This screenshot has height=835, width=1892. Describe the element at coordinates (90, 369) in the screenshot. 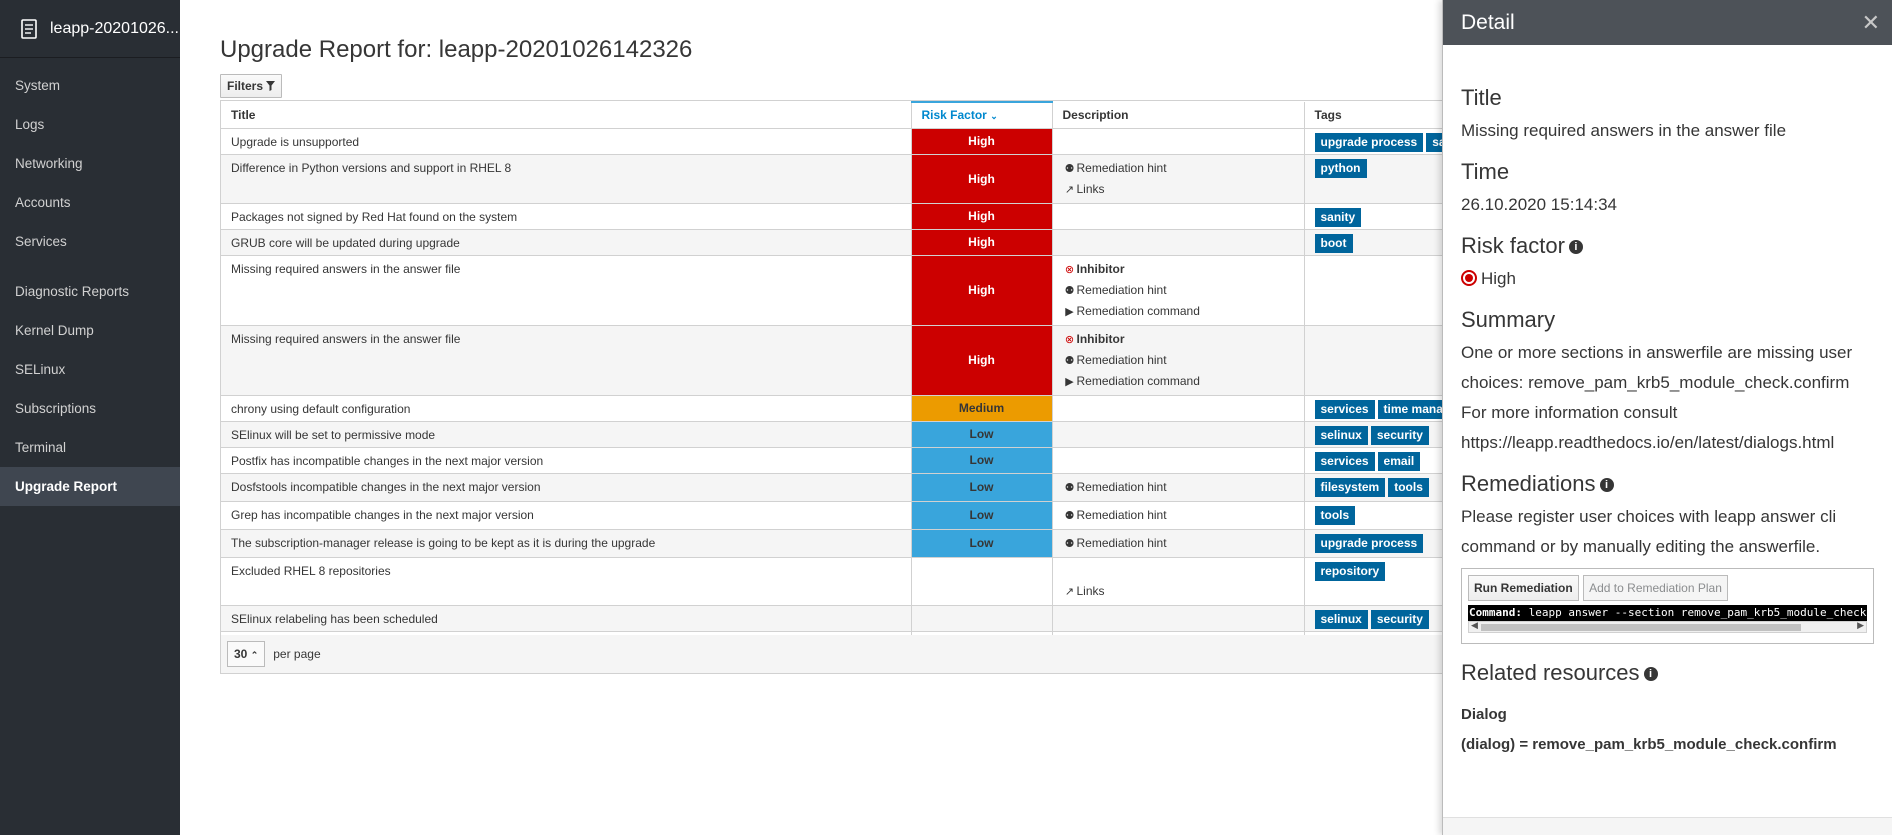

I see `sidebar-item-selinux: SELinux` at that location.